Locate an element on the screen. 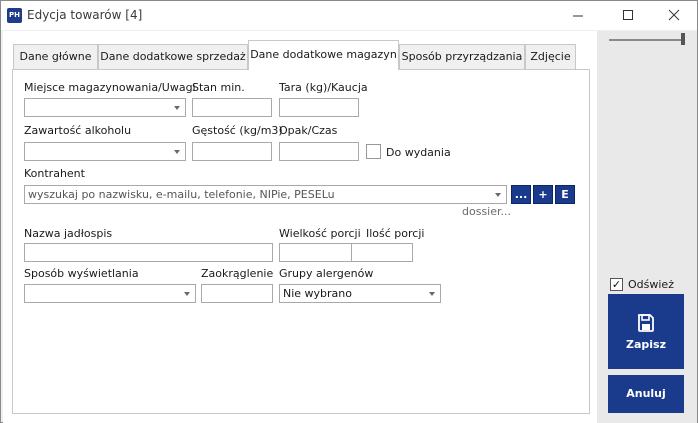 This screenshot has height=423, width=698. tab-sposob-przyrzadzania: Sposób przyrządzania is located at coordinates (462, 56).